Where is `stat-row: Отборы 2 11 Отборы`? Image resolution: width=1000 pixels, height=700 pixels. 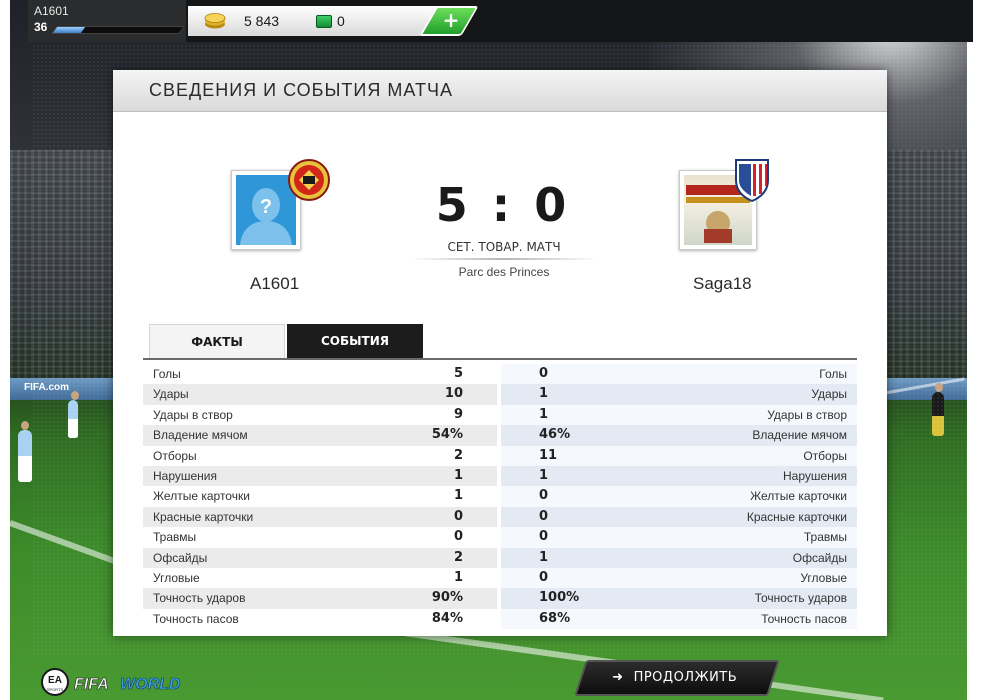
stat-row: Отборы 2 11 Отборы is located at coordinates (500, 455).